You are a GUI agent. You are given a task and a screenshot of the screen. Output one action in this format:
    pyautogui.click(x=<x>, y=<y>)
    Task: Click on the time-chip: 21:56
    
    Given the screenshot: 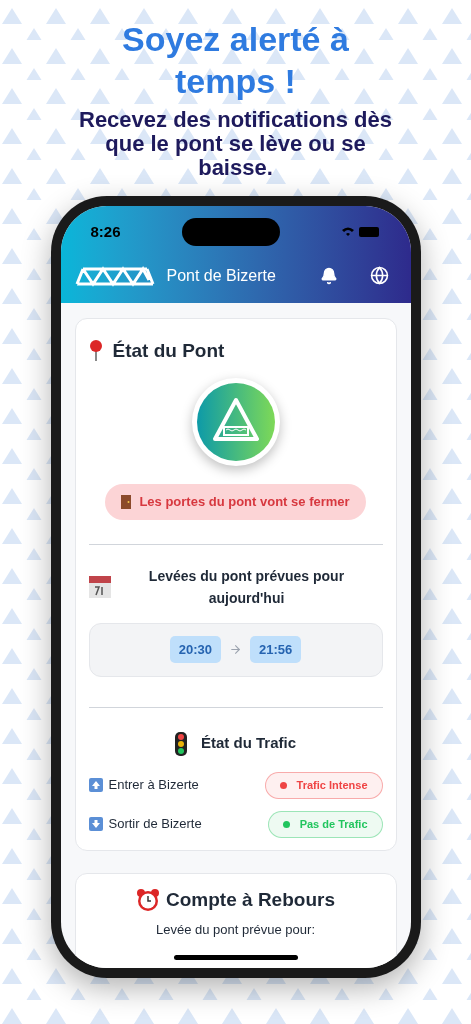 What is the action you would take?
    pyautogui.click(x=276, y=649)
    